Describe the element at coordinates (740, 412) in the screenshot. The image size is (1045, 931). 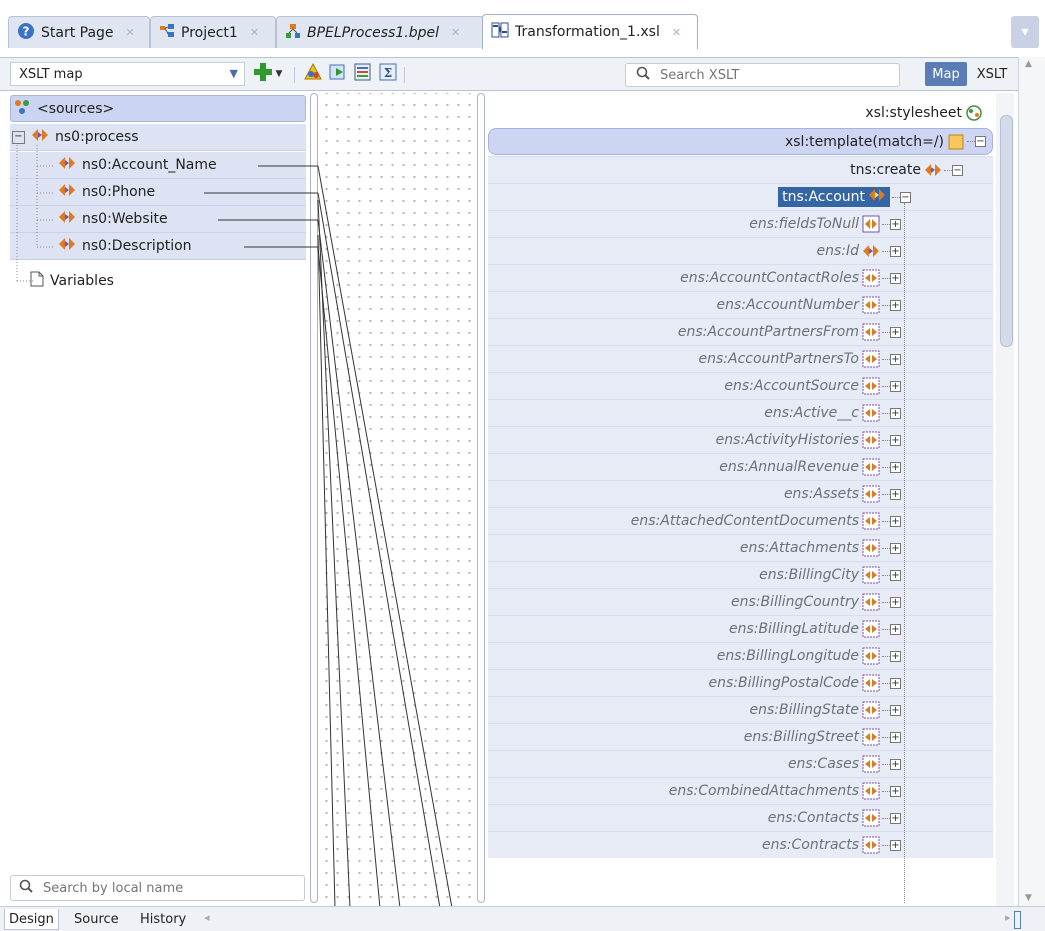
I see `target-field-row: ens:Active__c +` at that location.